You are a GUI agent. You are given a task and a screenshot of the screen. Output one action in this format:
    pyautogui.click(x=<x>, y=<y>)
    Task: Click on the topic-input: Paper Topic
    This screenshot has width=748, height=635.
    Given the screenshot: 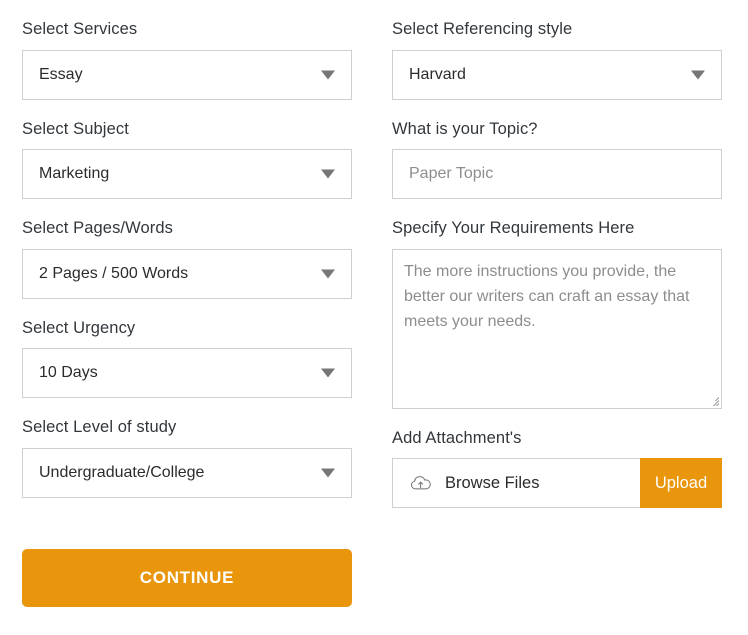 What is the action you would take?
    pyautogui.click(x=557, y=174)
    